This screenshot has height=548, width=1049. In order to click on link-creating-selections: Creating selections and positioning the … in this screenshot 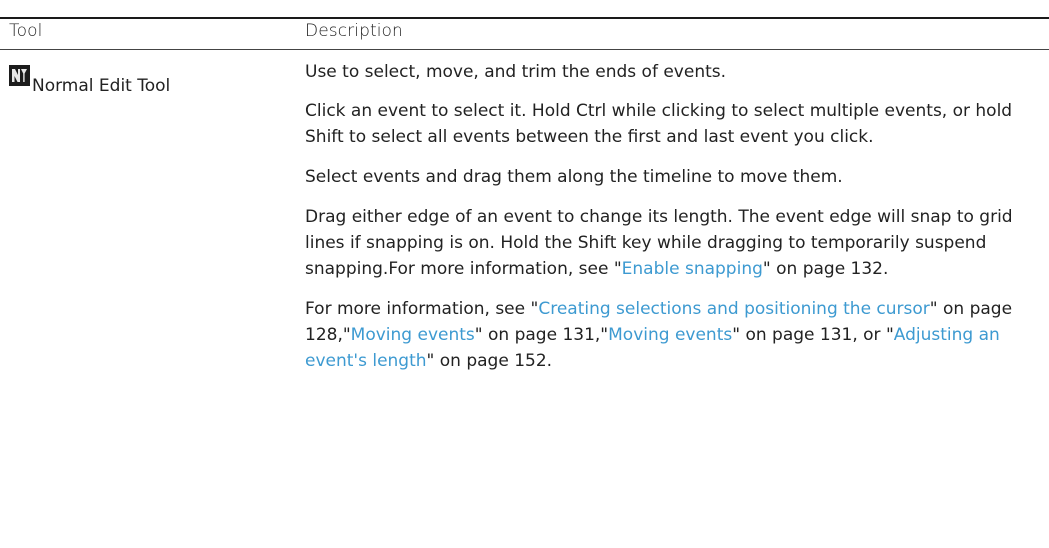, I will do `click(733, 309)`.